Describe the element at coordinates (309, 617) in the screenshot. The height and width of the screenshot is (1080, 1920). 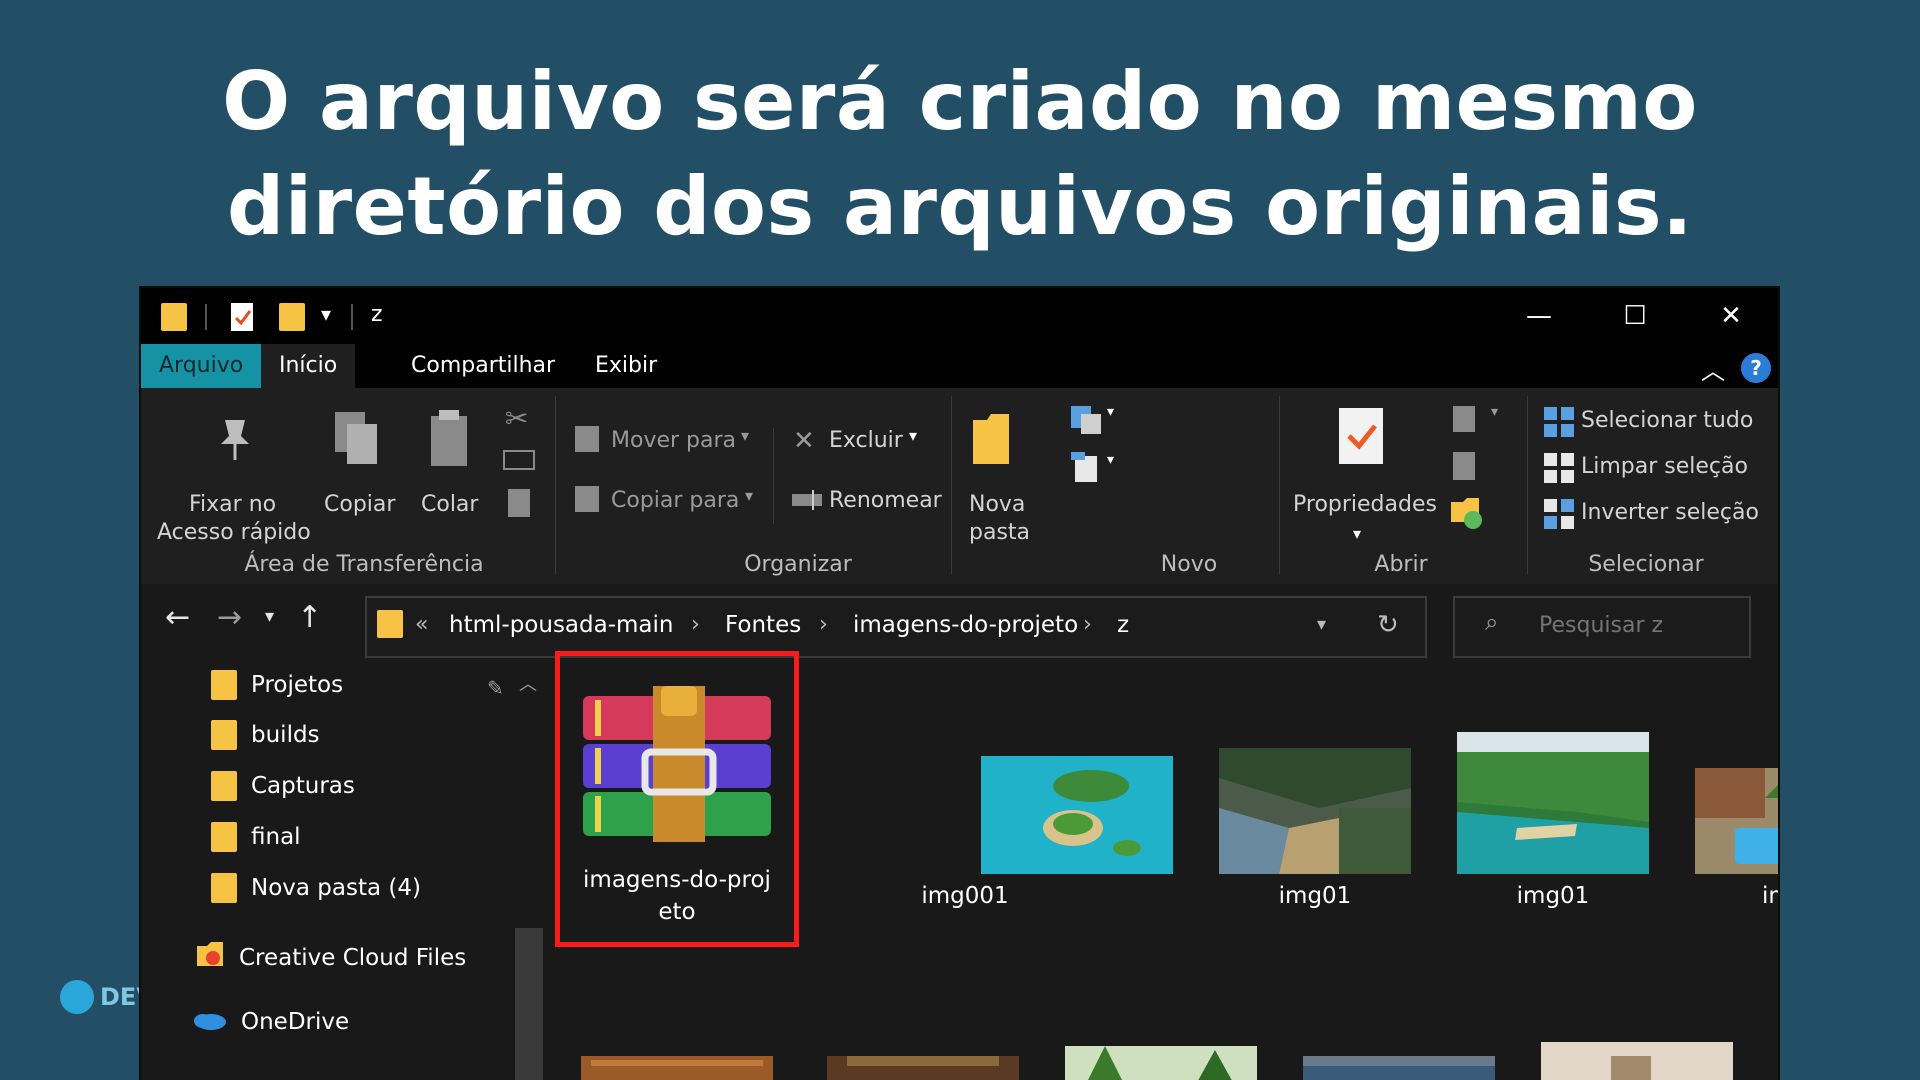
I see `up-arrow-icon: ↑` at that location.